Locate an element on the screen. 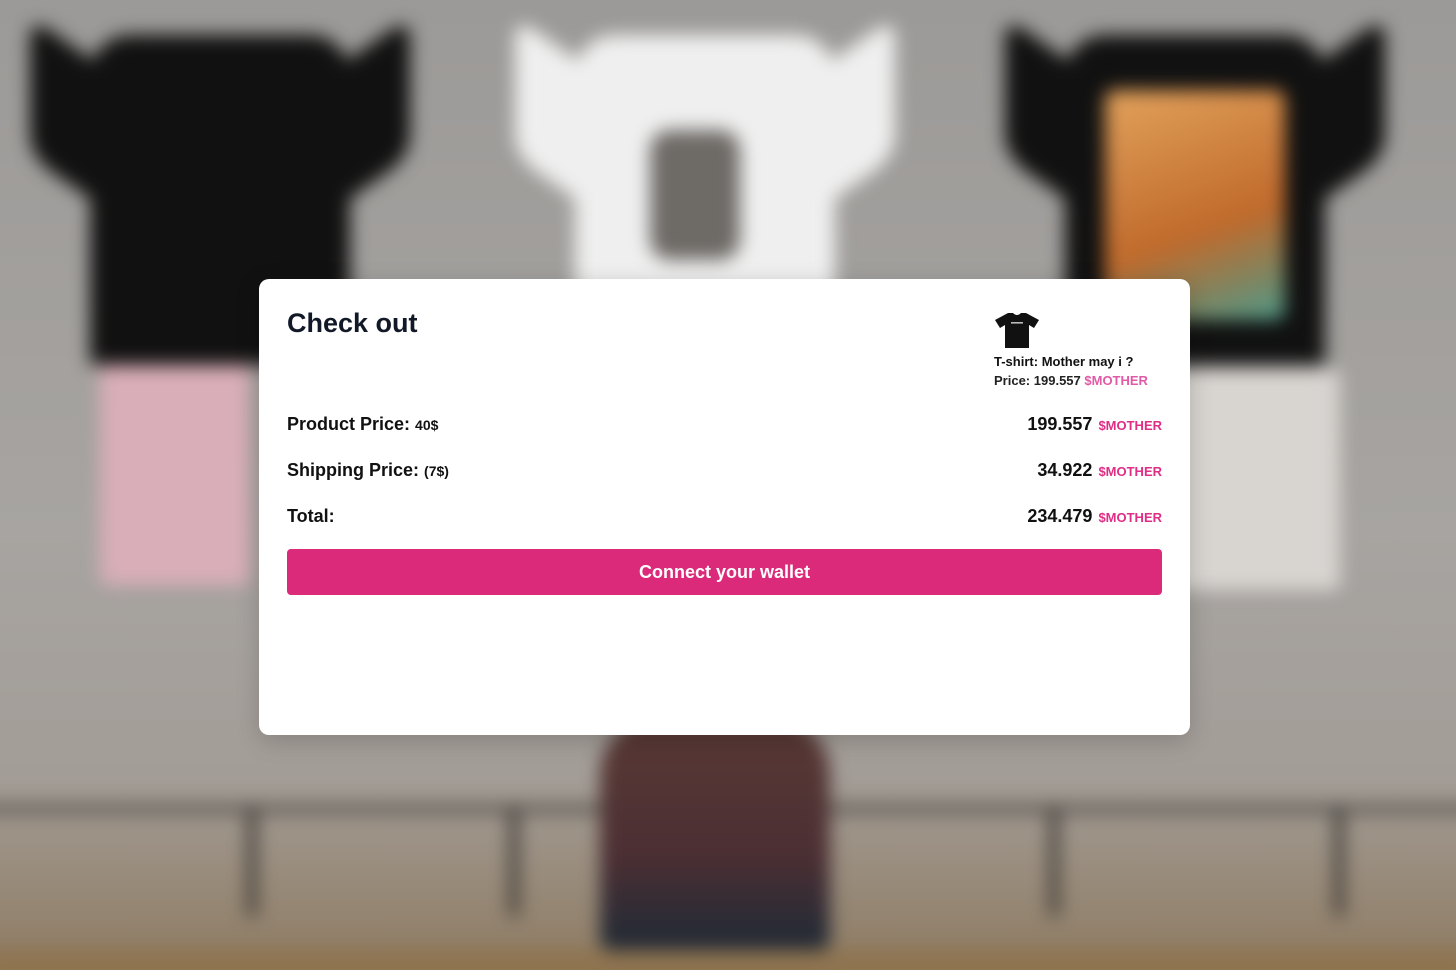  product-price-currency: $MOTHER is located at coordinates (1116, 380).